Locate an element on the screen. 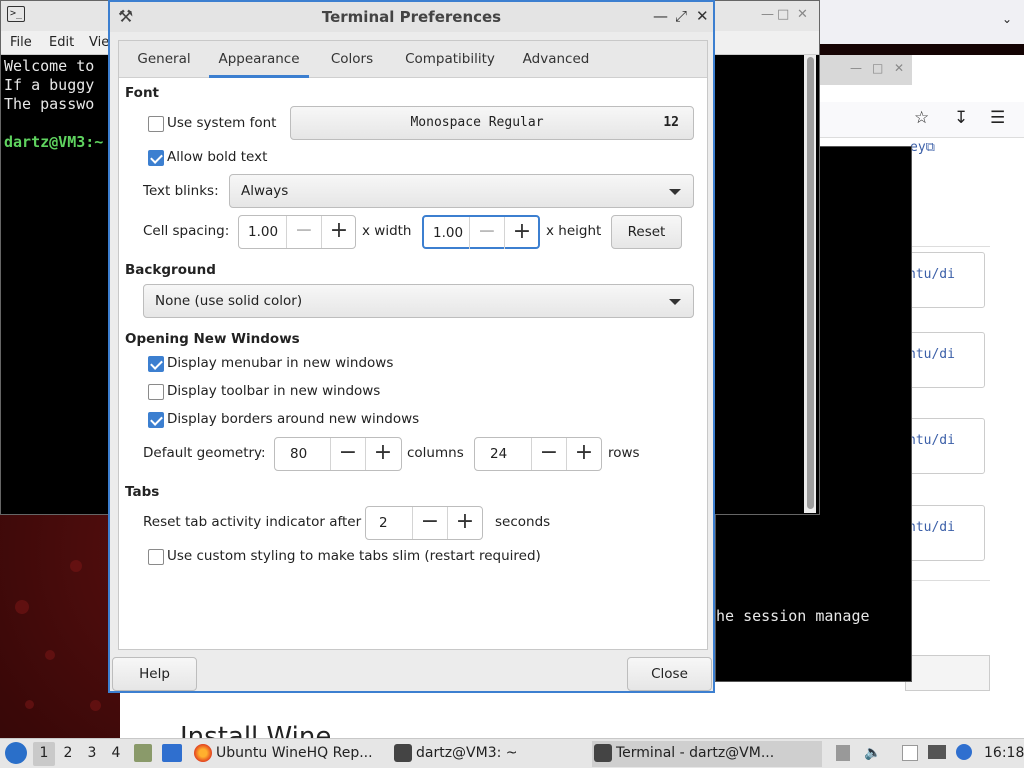 Image resolution: width=1024 pixels, height=768 pixels. updates-icon is located at coordinates (964, 752).